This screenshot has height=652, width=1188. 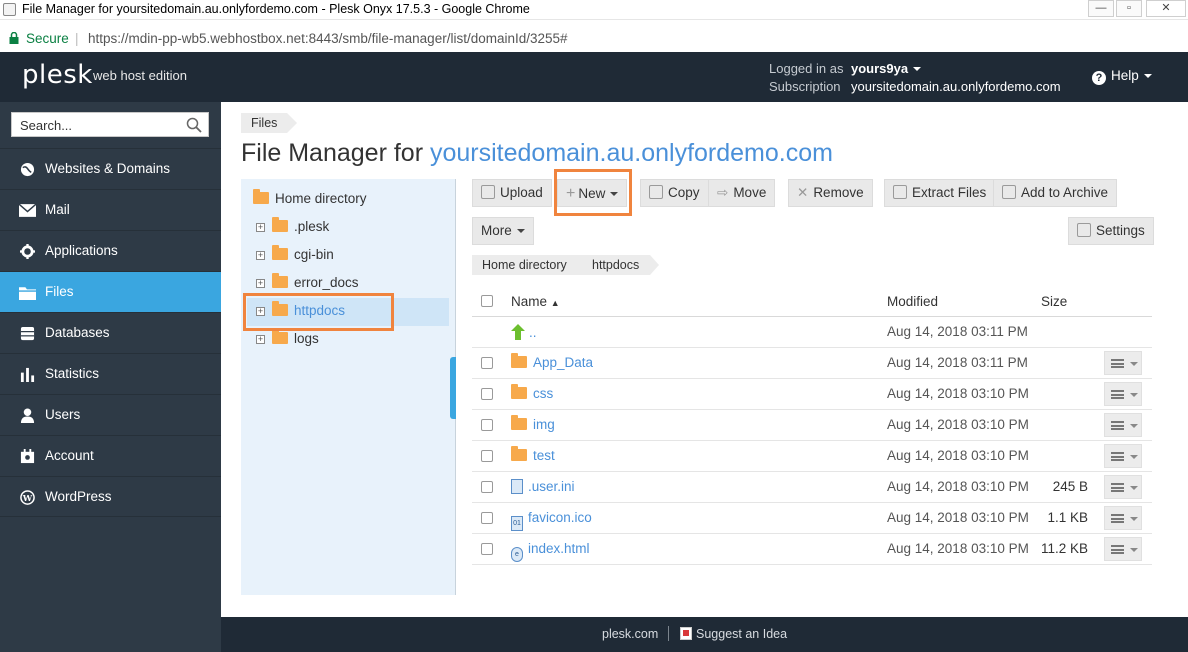 What do you see at coordinates (110, 455) in the screenshot?
I see `sidebar-item-account: Account` at bounding box center [110, 455].